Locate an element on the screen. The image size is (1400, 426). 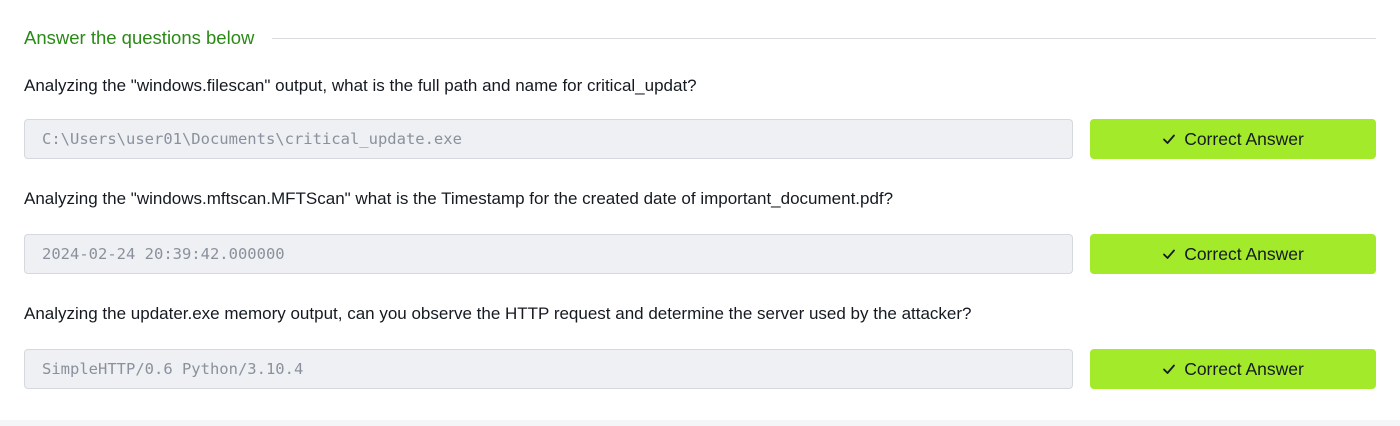
correct-answer-button-1: Correct Answer is located at coordinates (1233, 139).